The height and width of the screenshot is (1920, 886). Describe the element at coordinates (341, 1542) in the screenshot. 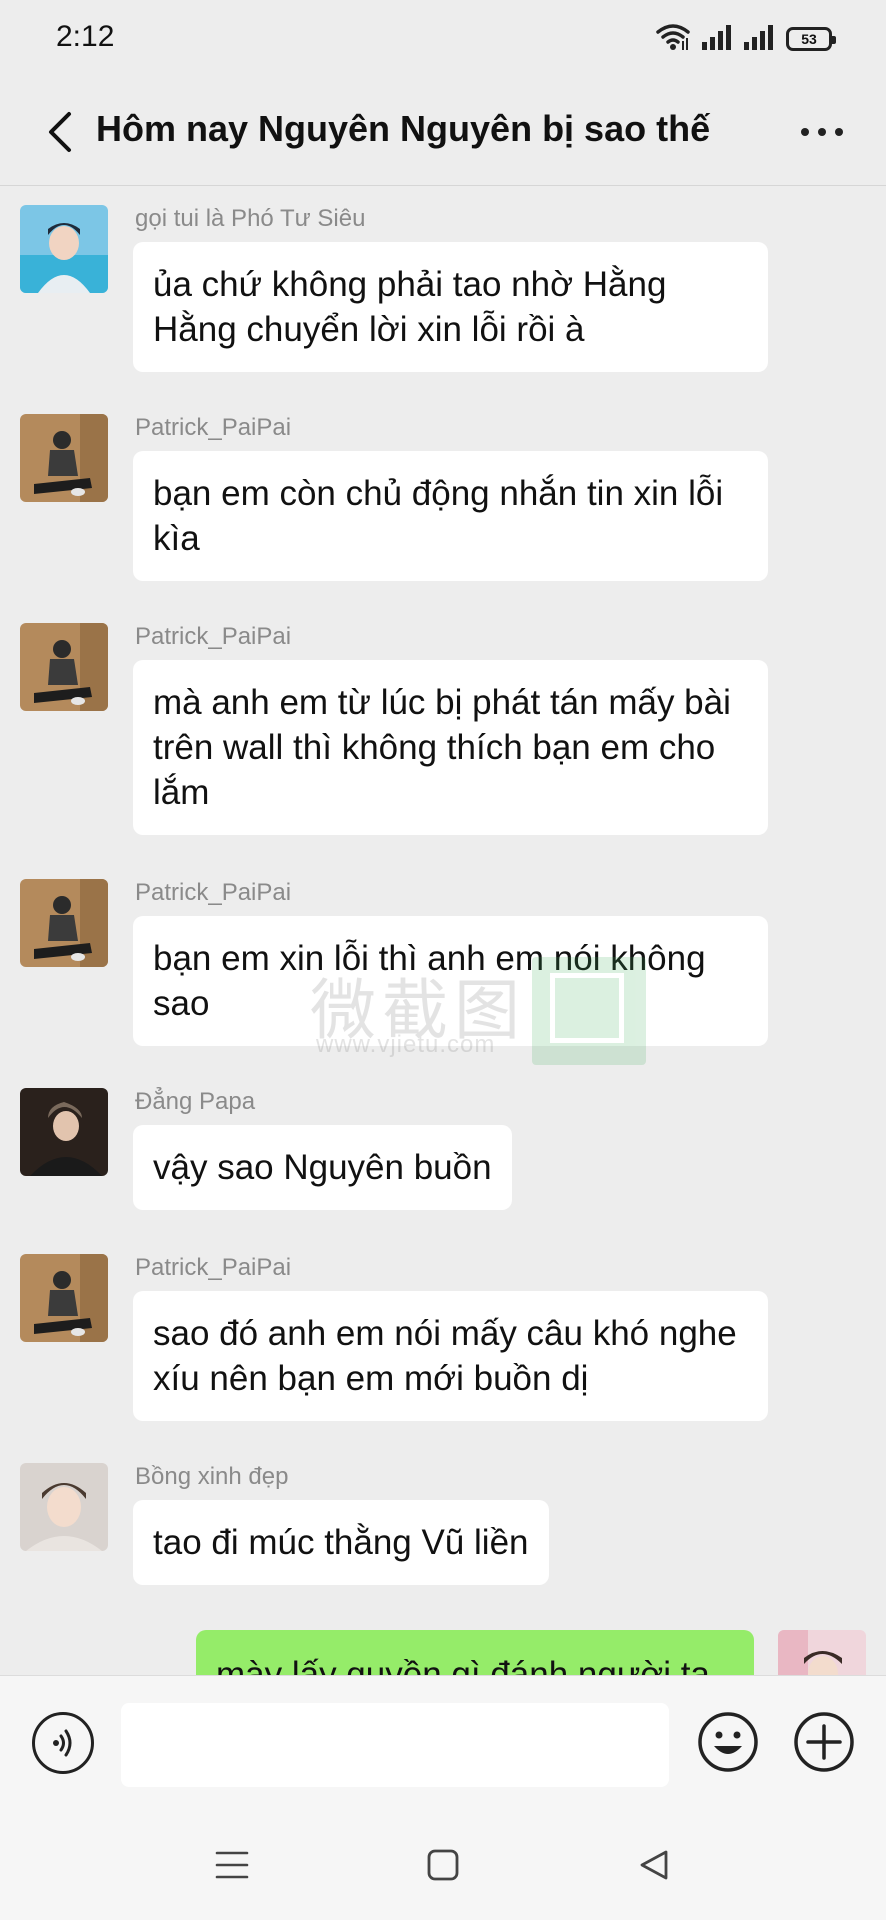

I see `message-bubble: tao đi múc thằng Vũ liền` at that location.